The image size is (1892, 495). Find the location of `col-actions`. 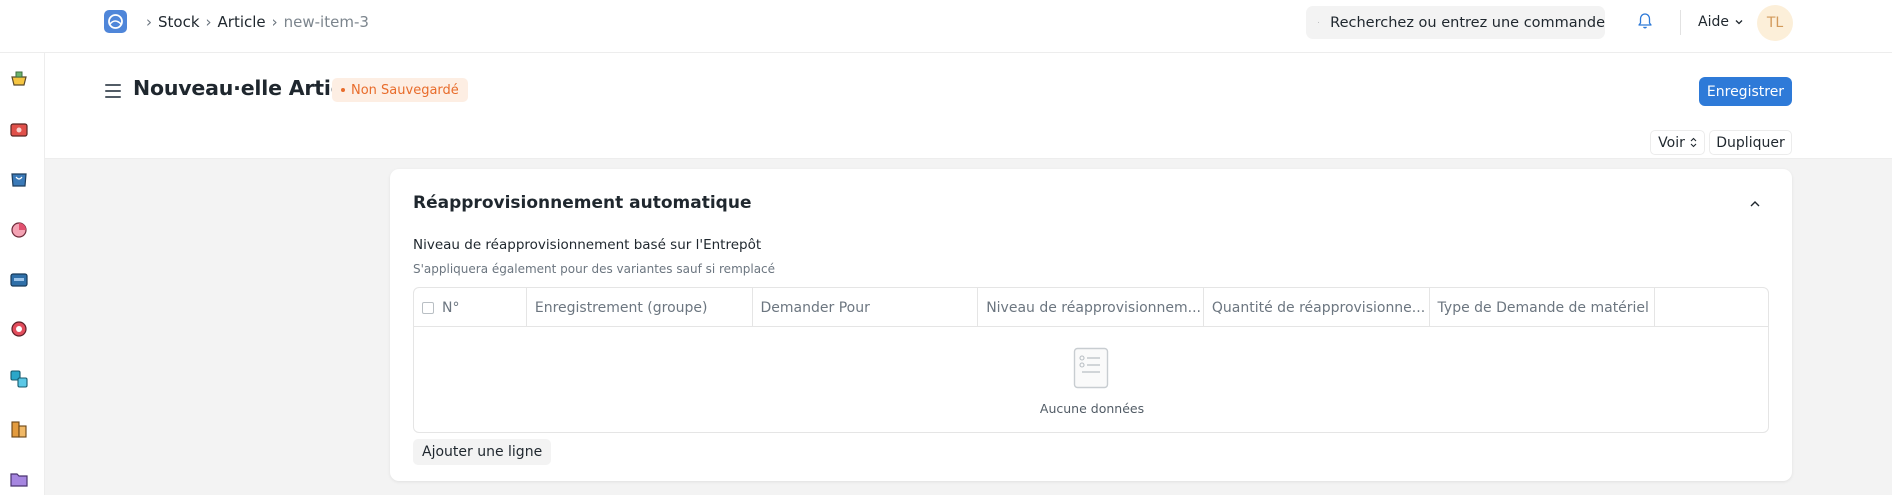

col-actions is located at coordinates (1711, 307).